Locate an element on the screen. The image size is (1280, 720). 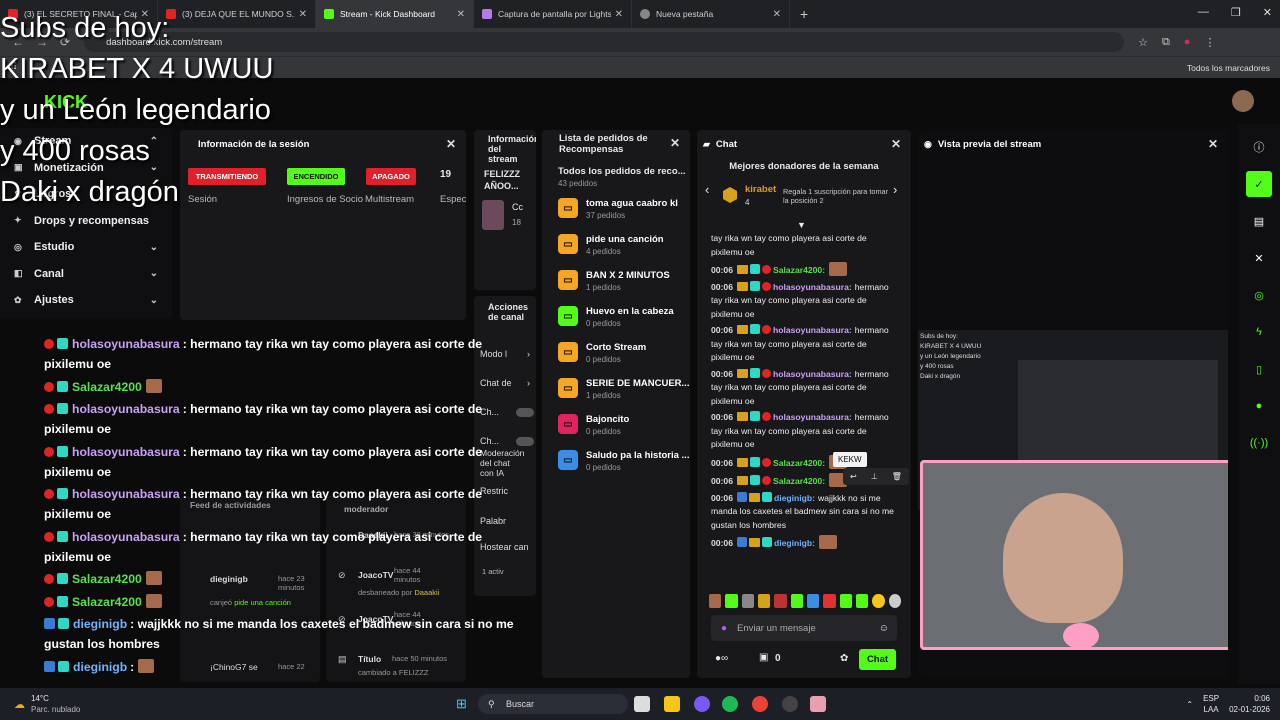
request-item: ▭ pide una canción 4 pedidos is located at coordinates (616, 252).